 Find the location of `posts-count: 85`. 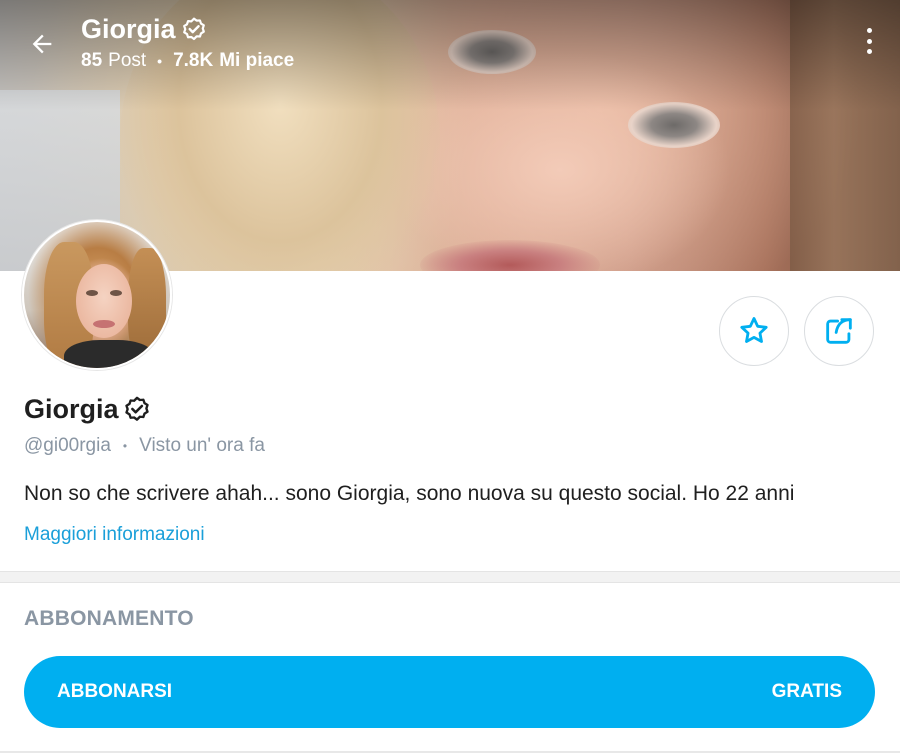

posts-count: 85 is located at coordinates (92, 60).